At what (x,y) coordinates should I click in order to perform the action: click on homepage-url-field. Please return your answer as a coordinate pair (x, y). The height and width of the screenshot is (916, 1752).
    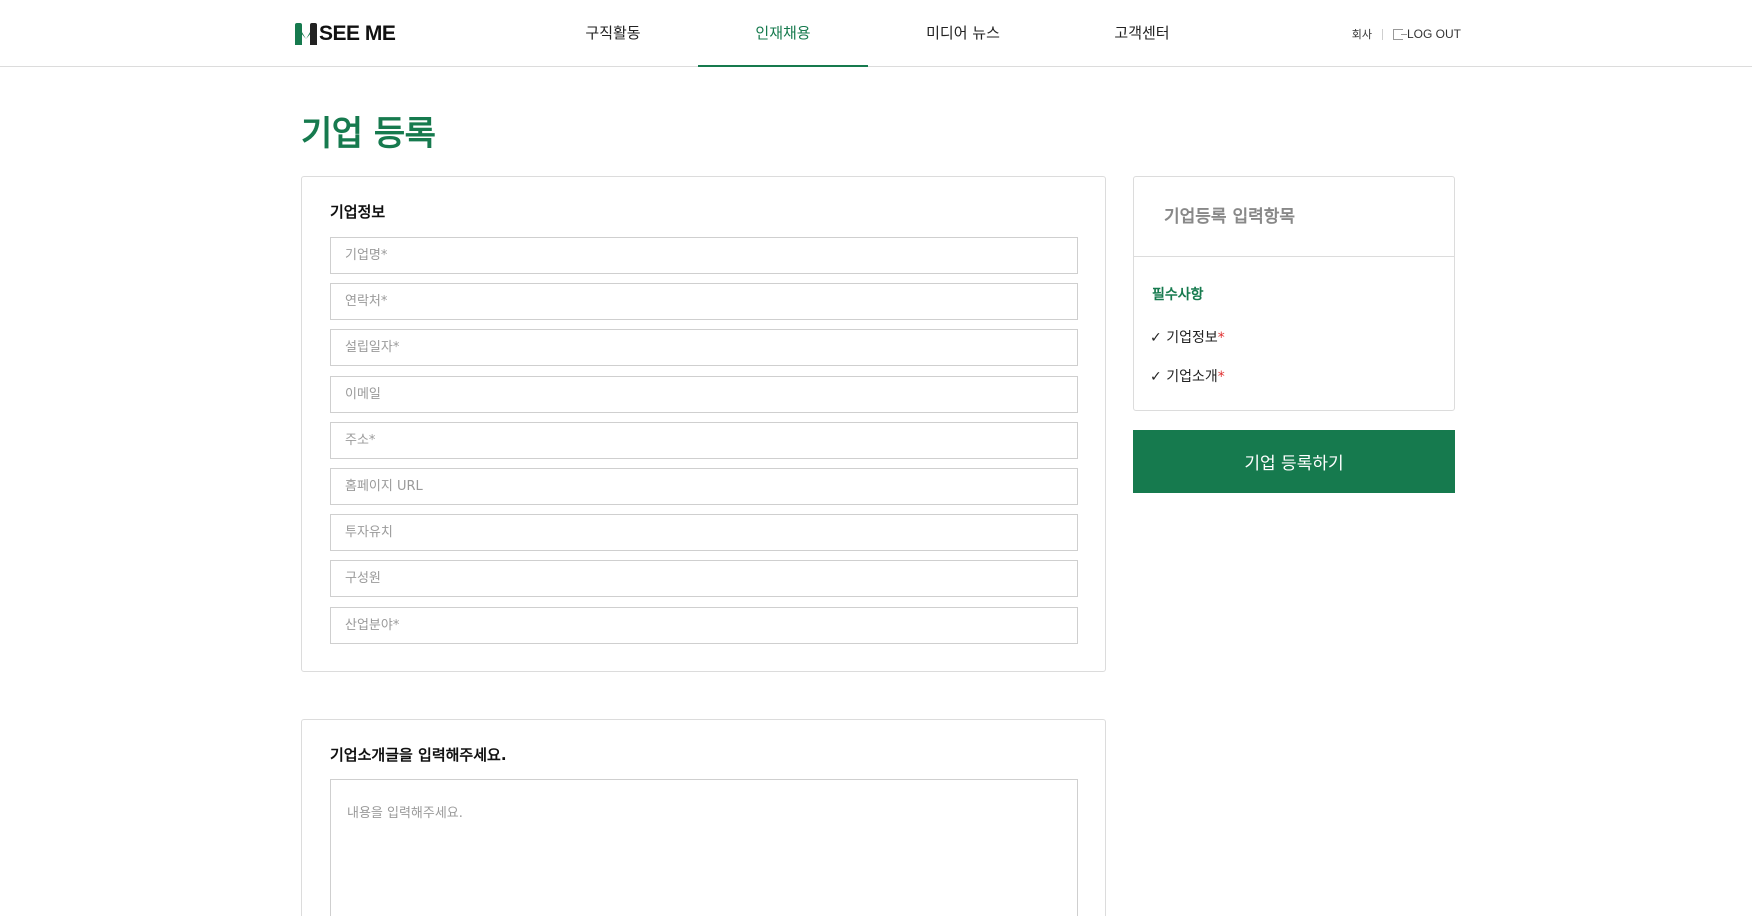
    Looking at the image, I should click on (704, 486).